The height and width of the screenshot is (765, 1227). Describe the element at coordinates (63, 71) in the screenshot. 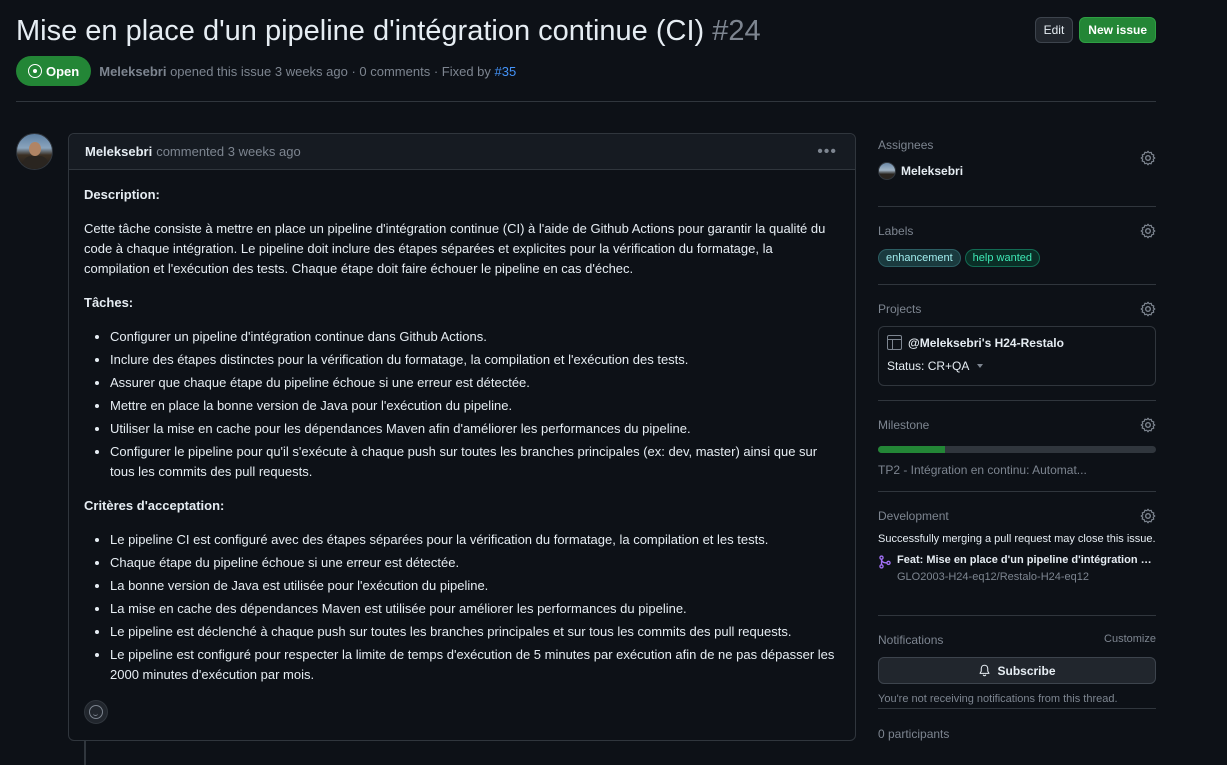

I see `status-label: Open` at that location.